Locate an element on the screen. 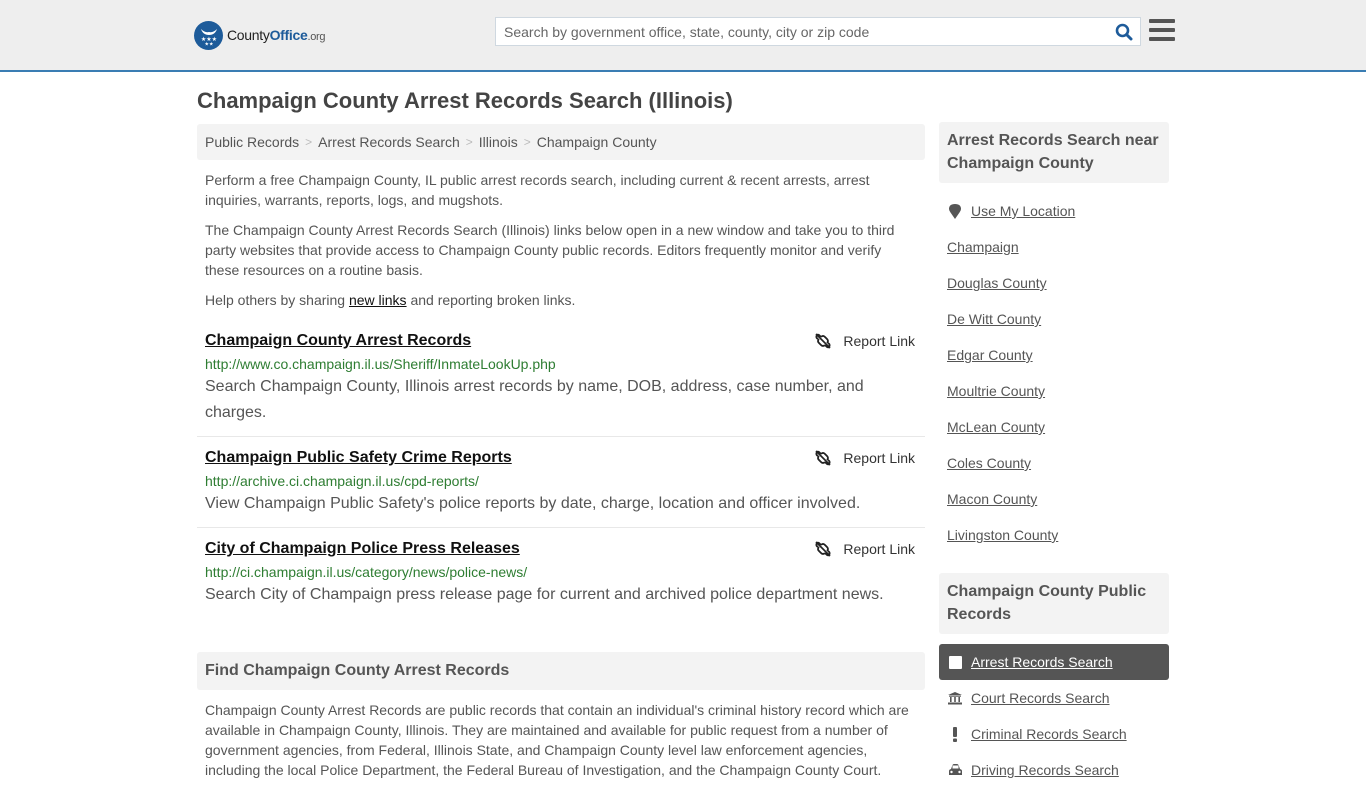 The height and width of the screenshot is (788, 1366). eagle-logo-icon: ★★★ ★★ is located at coordinates (208, 35).